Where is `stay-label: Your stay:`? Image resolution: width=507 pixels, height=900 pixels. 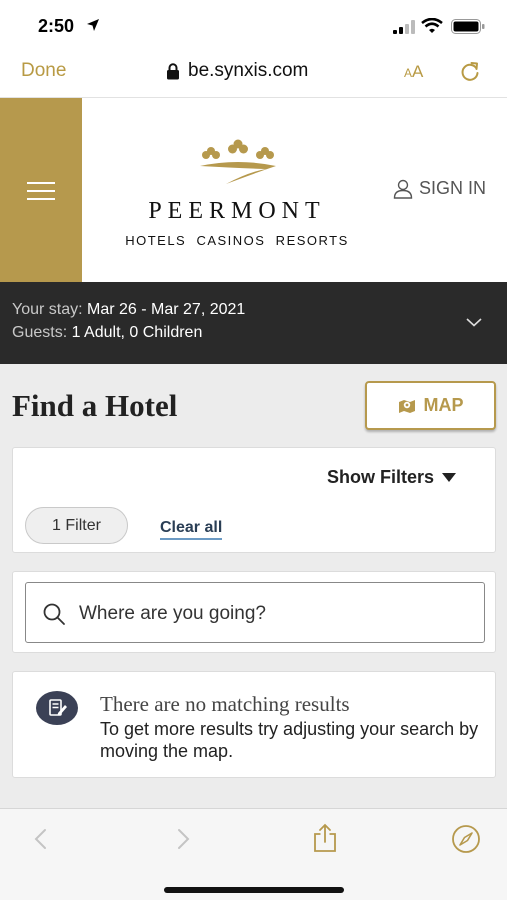
stay-label: Your stay: is located at coordinates (47, 309).